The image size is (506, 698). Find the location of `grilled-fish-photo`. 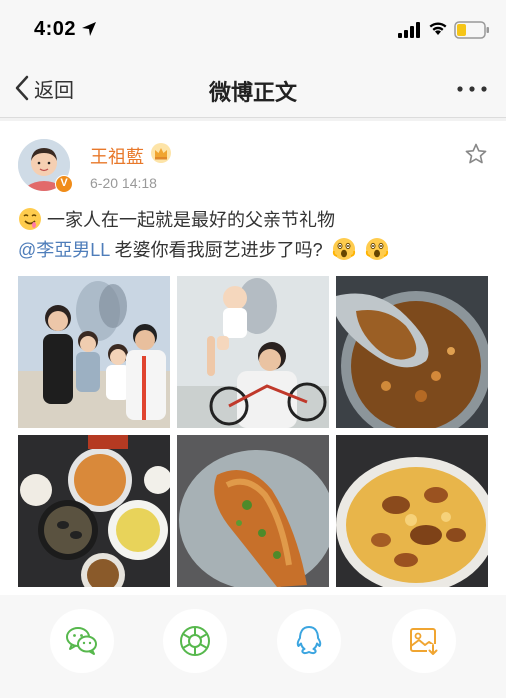

grilled-fish-photo is located at coordinates (253, 511).